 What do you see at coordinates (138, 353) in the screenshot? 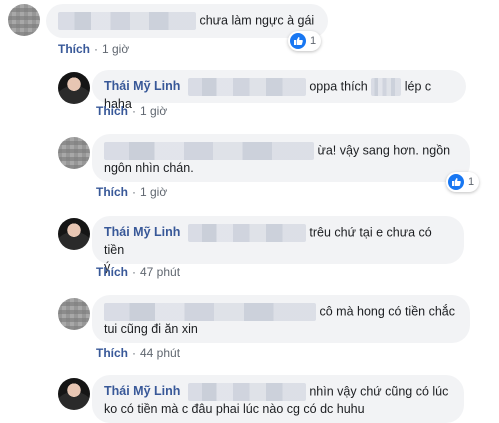
I see `comment-meta: Thích · 44 phút` at bounding box center [138, 353].